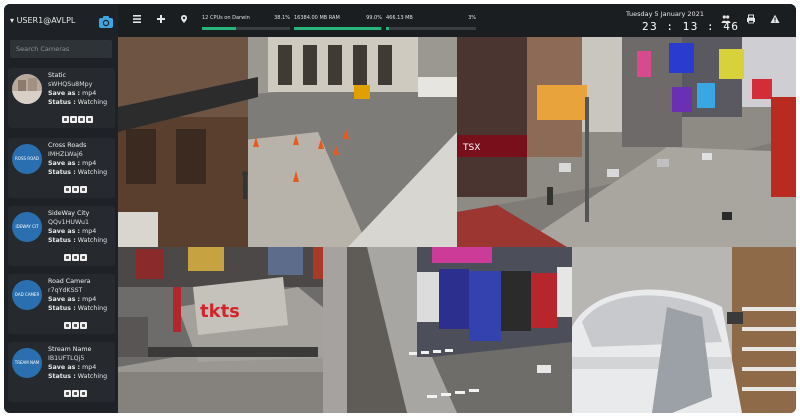 Image resolution: width=800 pixels, height=417 pixels. Describe the element at coordinates (665, 14) in the screenshot. I see `current-date: Tuesday 5 January 2021` at that location.